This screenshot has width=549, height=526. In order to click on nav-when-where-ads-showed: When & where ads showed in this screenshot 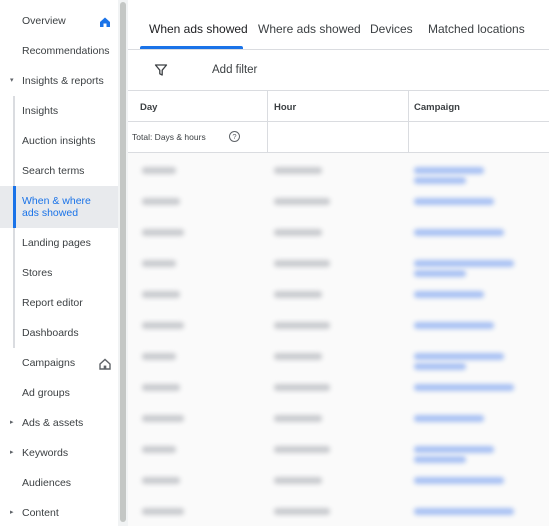, I will do `click(59, 207)`.